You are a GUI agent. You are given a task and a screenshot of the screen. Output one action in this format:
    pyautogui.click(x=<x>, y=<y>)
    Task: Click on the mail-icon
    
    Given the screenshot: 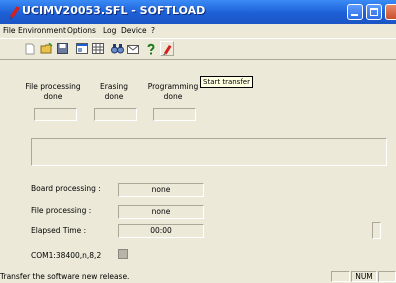 What is the action you would take?
    pyautogui.click(x=133, y=49)
    